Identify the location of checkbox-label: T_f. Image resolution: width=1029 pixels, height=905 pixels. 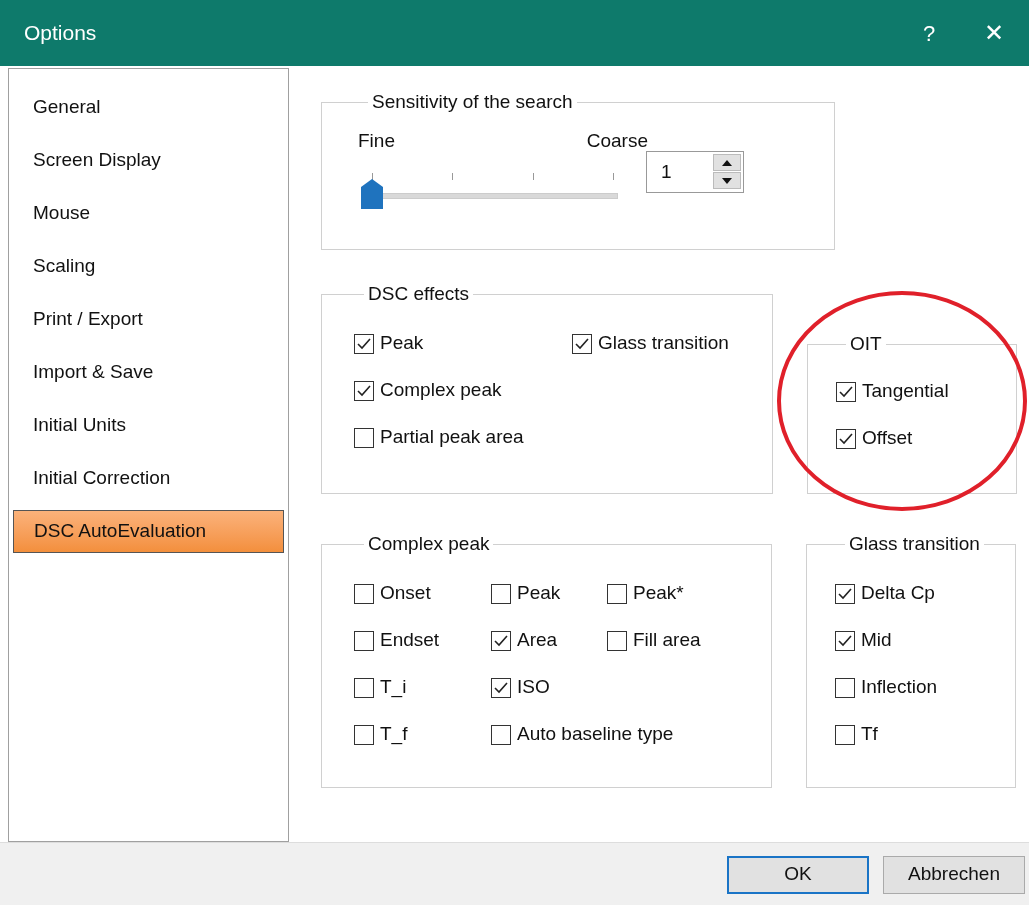
(394, 734).